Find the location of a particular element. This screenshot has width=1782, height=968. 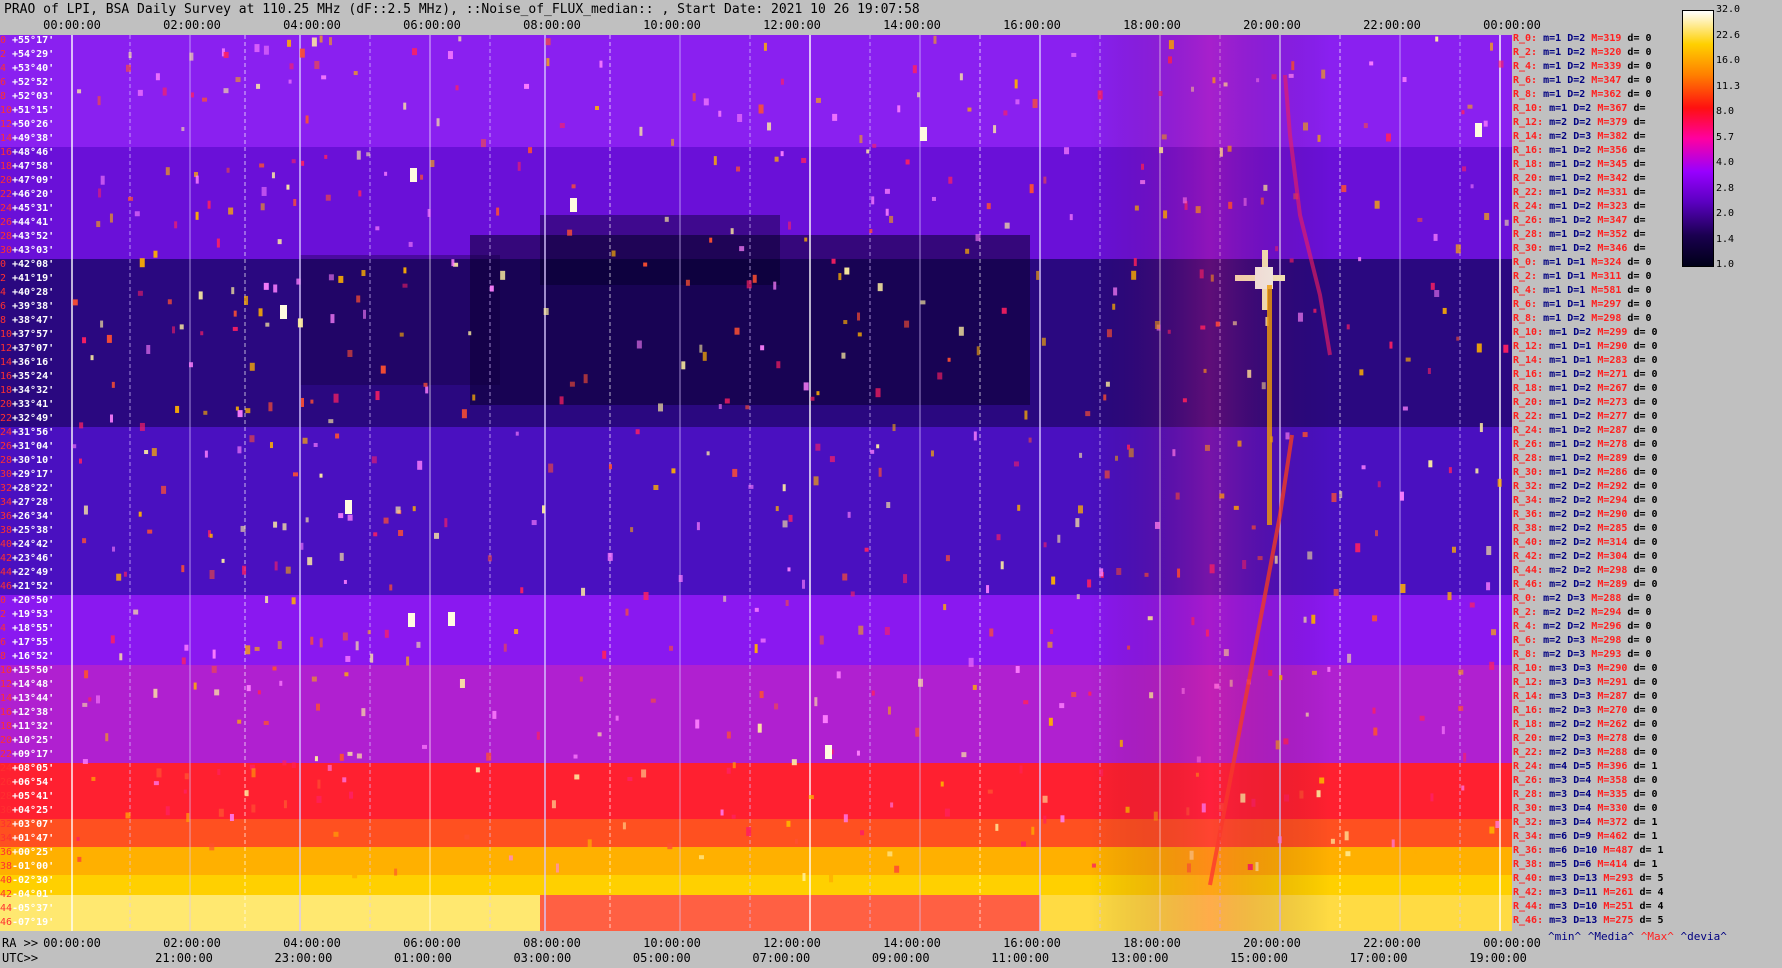

dec-label: 30+04°25' is located at coordinates (27, 810).